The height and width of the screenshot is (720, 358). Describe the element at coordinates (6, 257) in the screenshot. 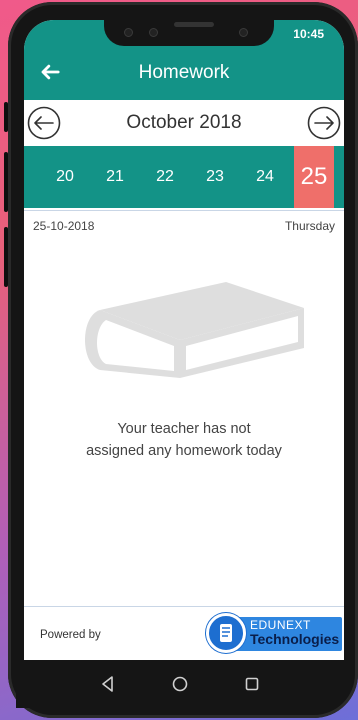

I see `side-button` at that location.